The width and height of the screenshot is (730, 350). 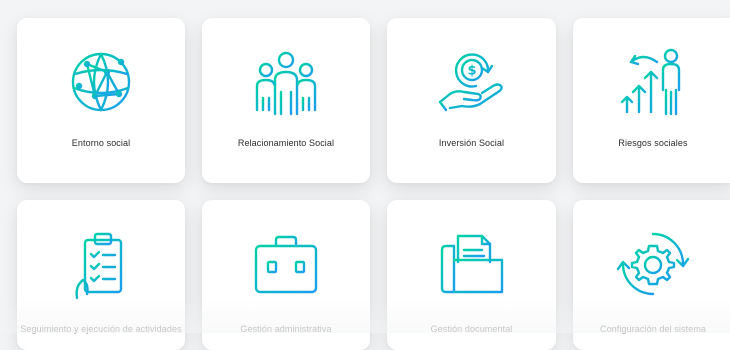 What do you see at coordinates (471, 143) in the screenshot?
I see `module-label: Inversión Social` at bounding box center [471, 143].